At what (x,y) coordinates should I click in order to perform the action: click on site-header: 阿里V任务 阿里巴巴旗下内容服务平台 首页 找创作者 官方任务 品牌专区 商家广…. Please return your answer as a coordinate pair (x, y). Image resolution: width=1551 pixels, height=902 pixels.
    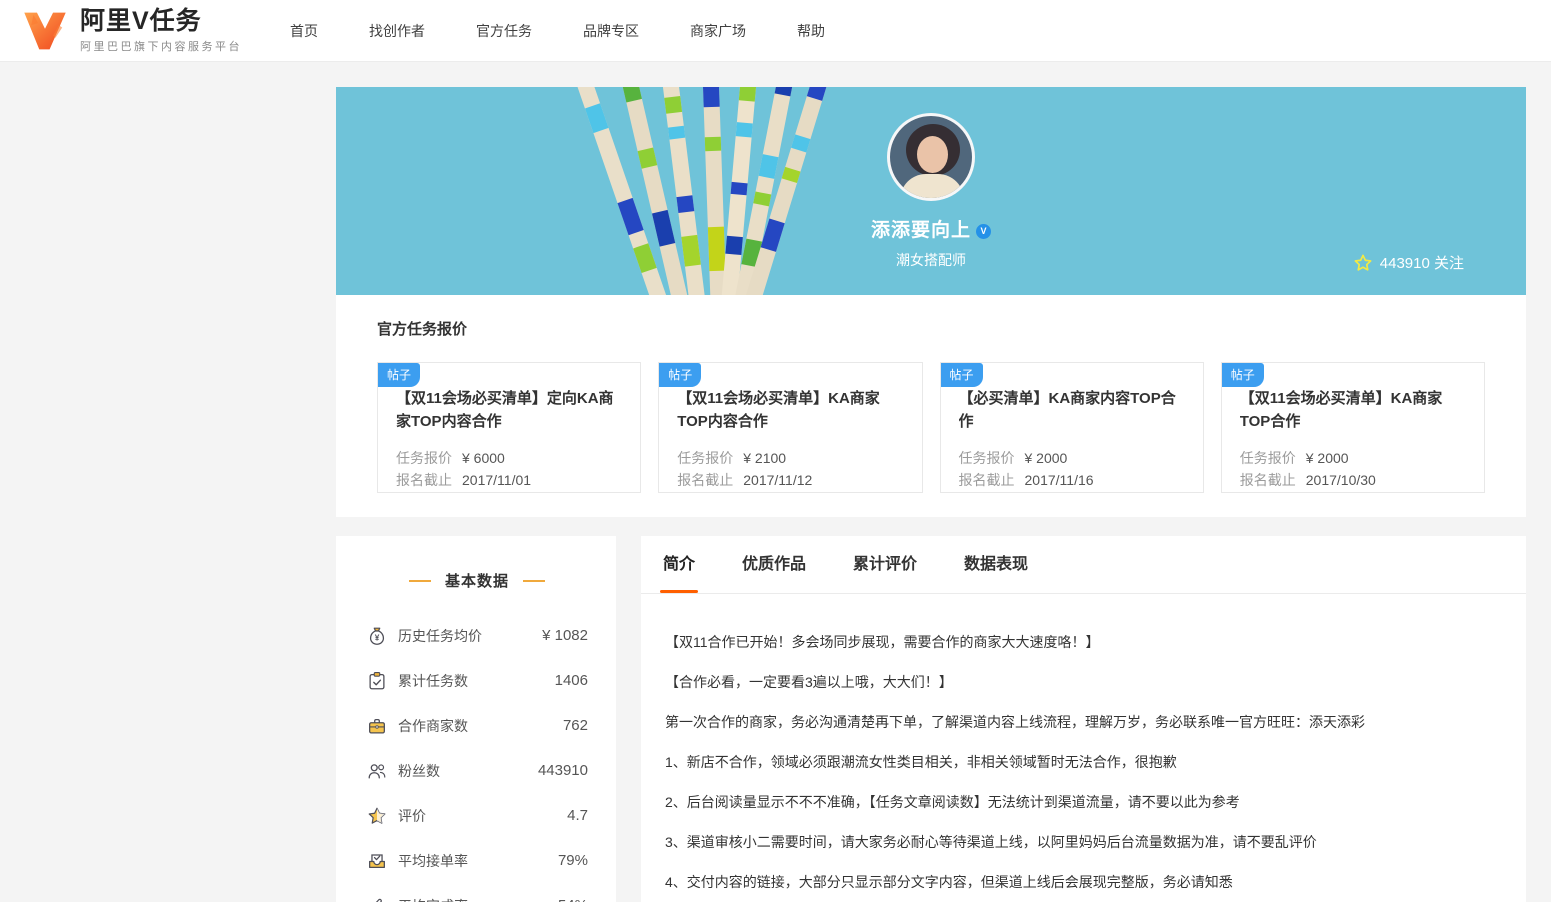
    Looking at the image, I should click on (775, 31).